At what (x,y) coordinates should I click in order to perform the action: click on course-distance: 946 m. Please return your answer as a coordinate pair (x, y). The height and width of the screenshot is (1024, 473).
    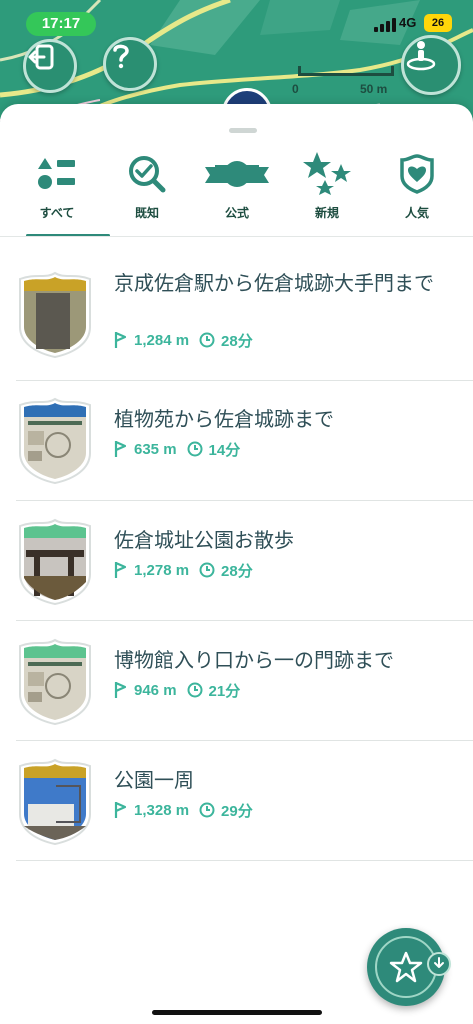
    Looking at the image, I should click on (155, 690).